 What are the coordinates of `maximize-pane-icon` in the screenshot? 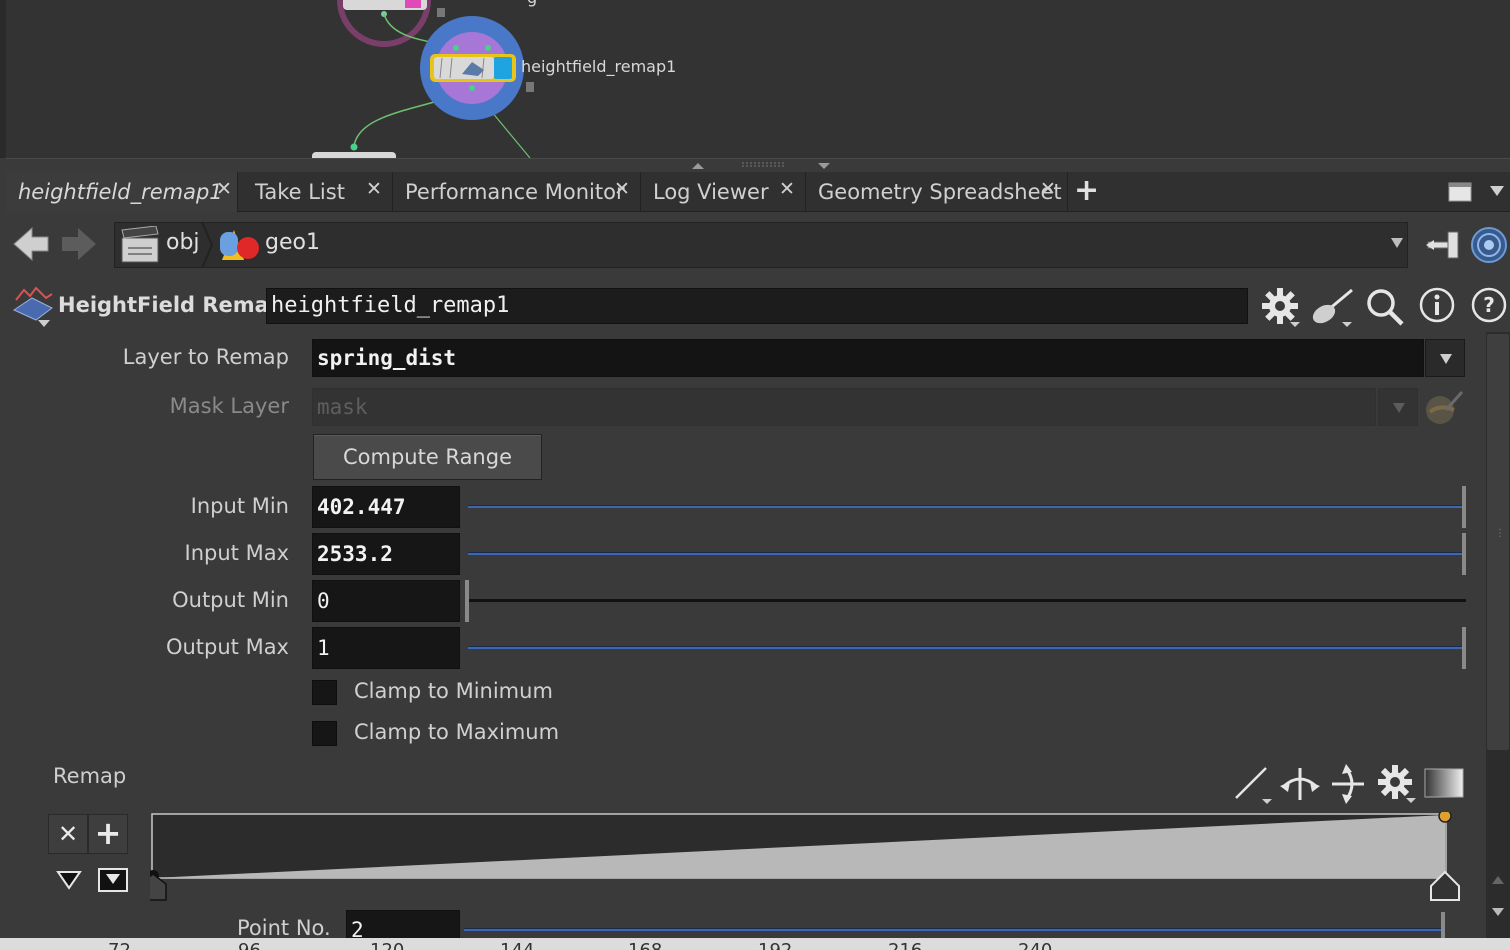 It's located at (1460, 192).